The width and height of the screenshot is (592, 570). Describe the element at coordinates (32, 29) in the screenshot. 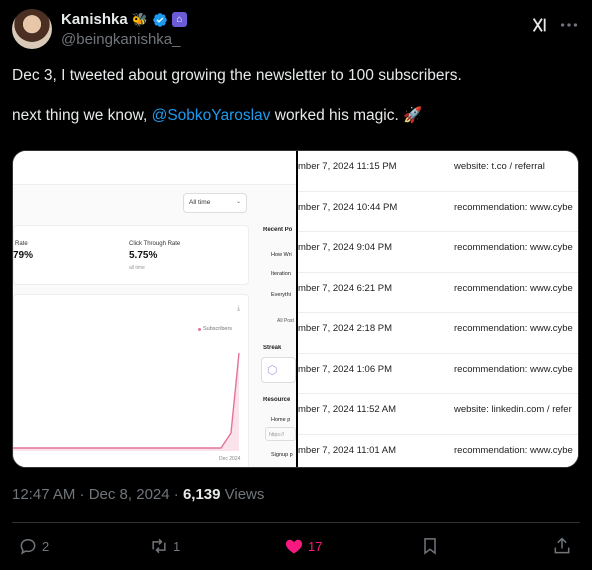

I see `avatar` at that location.